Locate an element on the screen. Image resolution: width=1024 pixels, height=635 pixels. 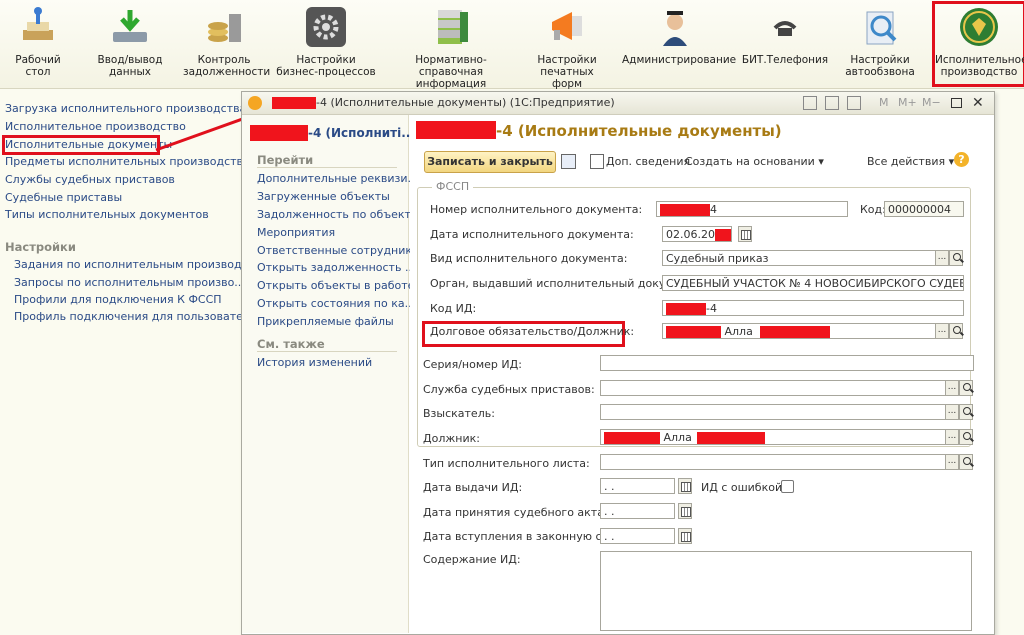
toolbar-admin: Администрирование is located at coordinates (679, 44).